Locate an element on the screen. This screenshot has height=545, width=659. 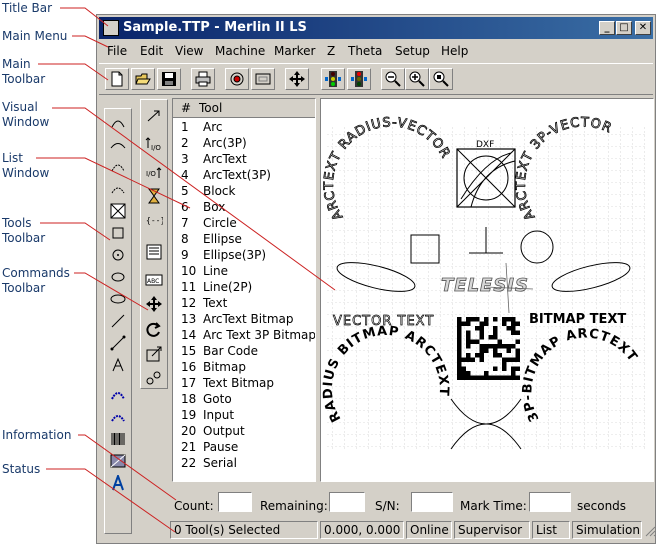
save-button is located at coordinates (169, 79).